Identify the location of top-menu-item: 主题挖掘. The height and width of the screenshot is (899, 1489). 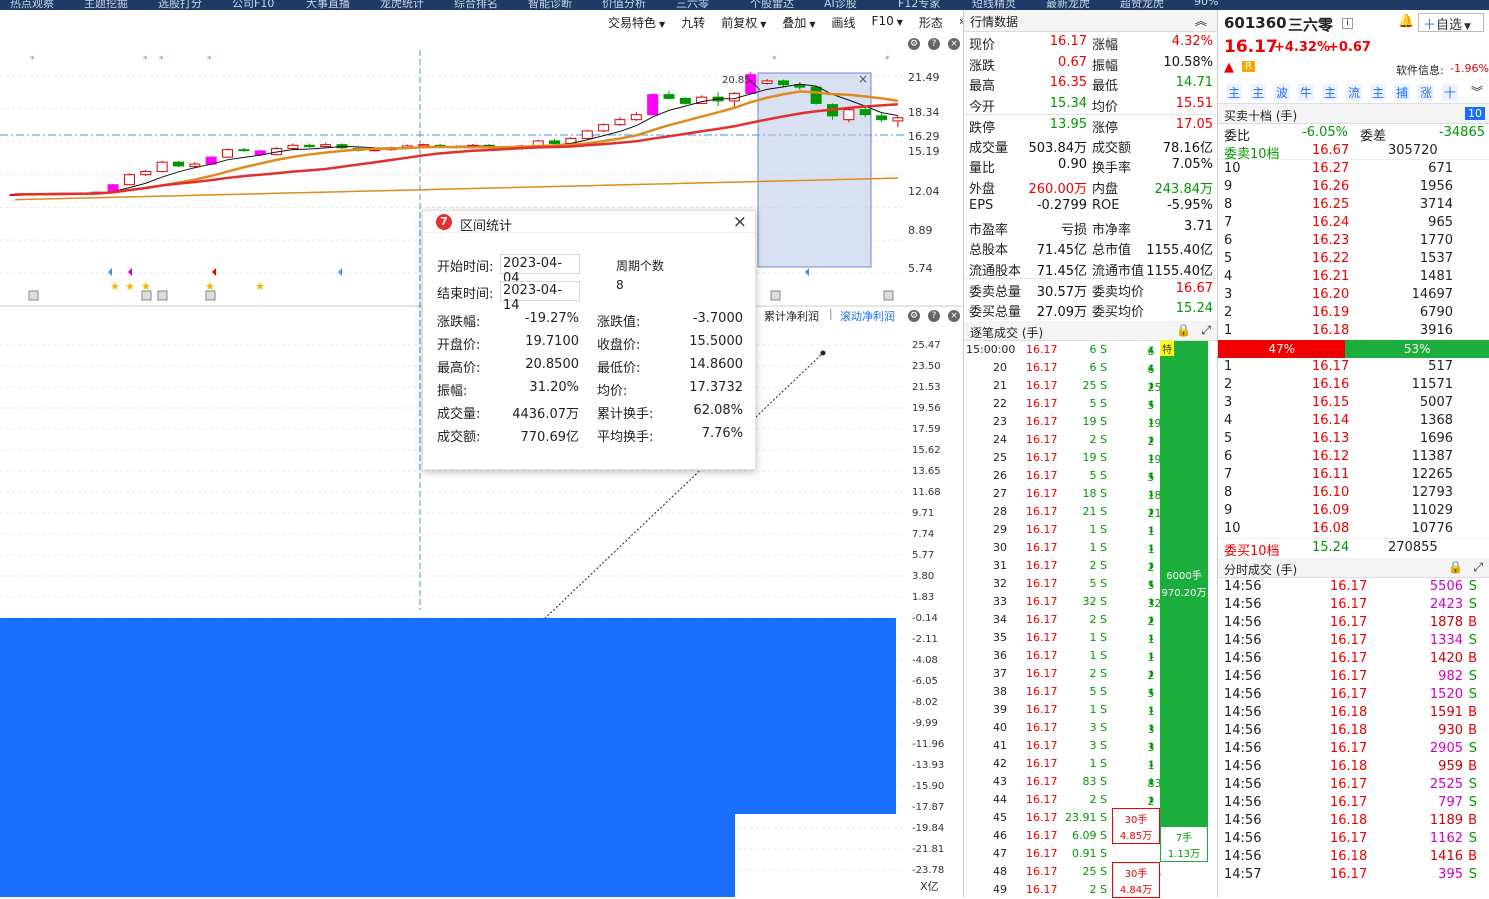
(106, 5).